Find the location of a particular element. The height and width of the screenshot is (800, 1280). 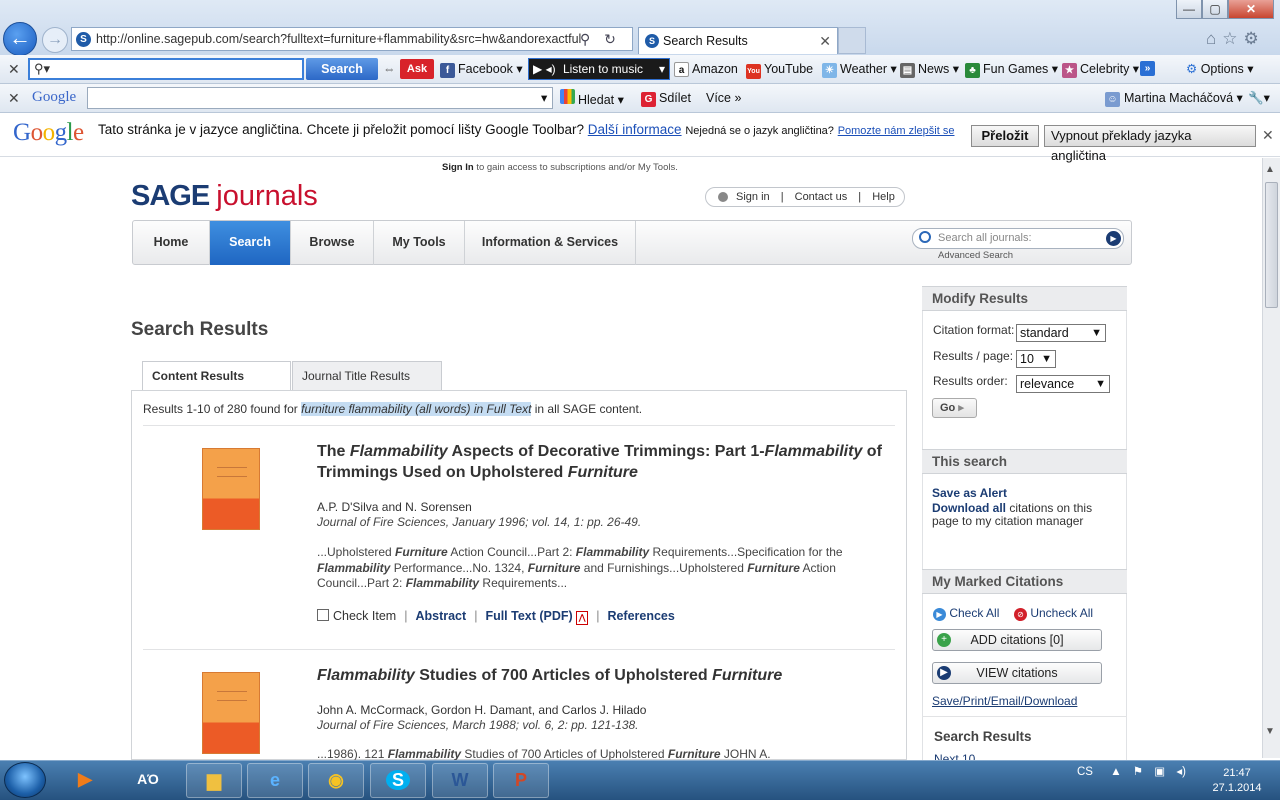

uncheck-all-link: ⊘ Uncheck All is located at coordinates (1053, 613).